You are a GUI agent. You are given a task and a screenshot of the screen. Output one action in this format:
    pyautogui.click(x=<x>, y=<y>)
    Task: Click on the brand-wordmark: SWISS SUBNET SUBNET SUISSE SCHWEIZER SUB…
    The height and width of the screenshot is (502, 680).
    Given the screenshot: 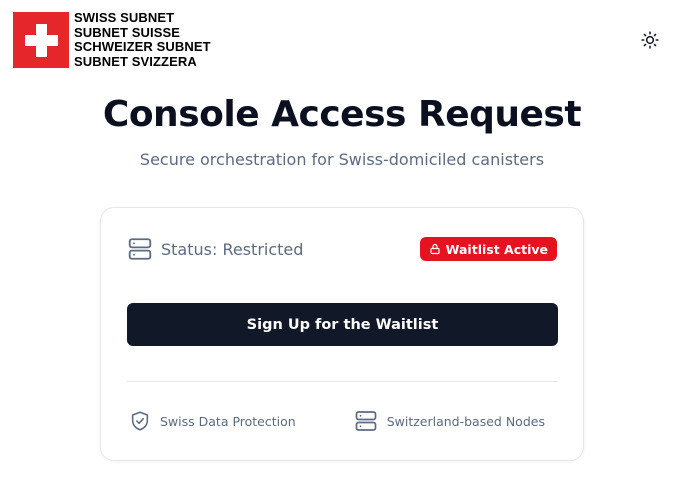 What is the action you would take?
    pyautogui.click(x=142, y=39)
    